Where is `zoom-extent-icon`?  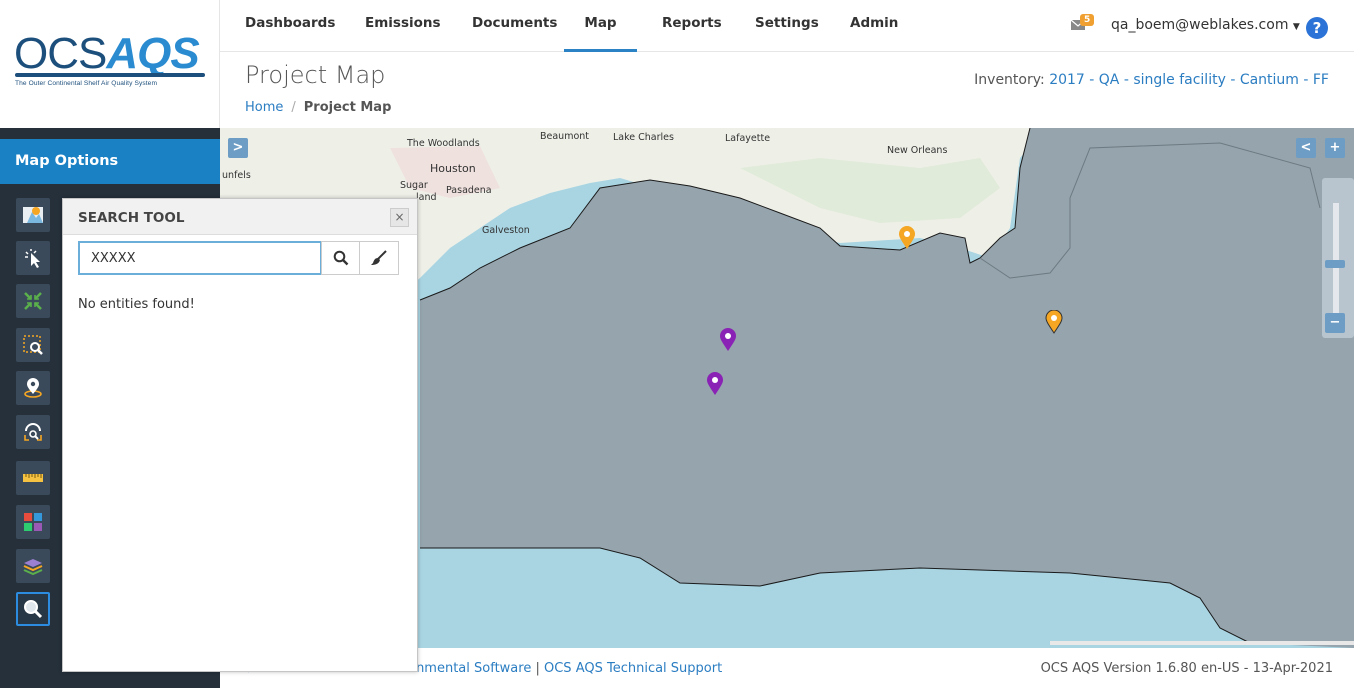 zoom-extent-icon is located at coordinates (33, 301).